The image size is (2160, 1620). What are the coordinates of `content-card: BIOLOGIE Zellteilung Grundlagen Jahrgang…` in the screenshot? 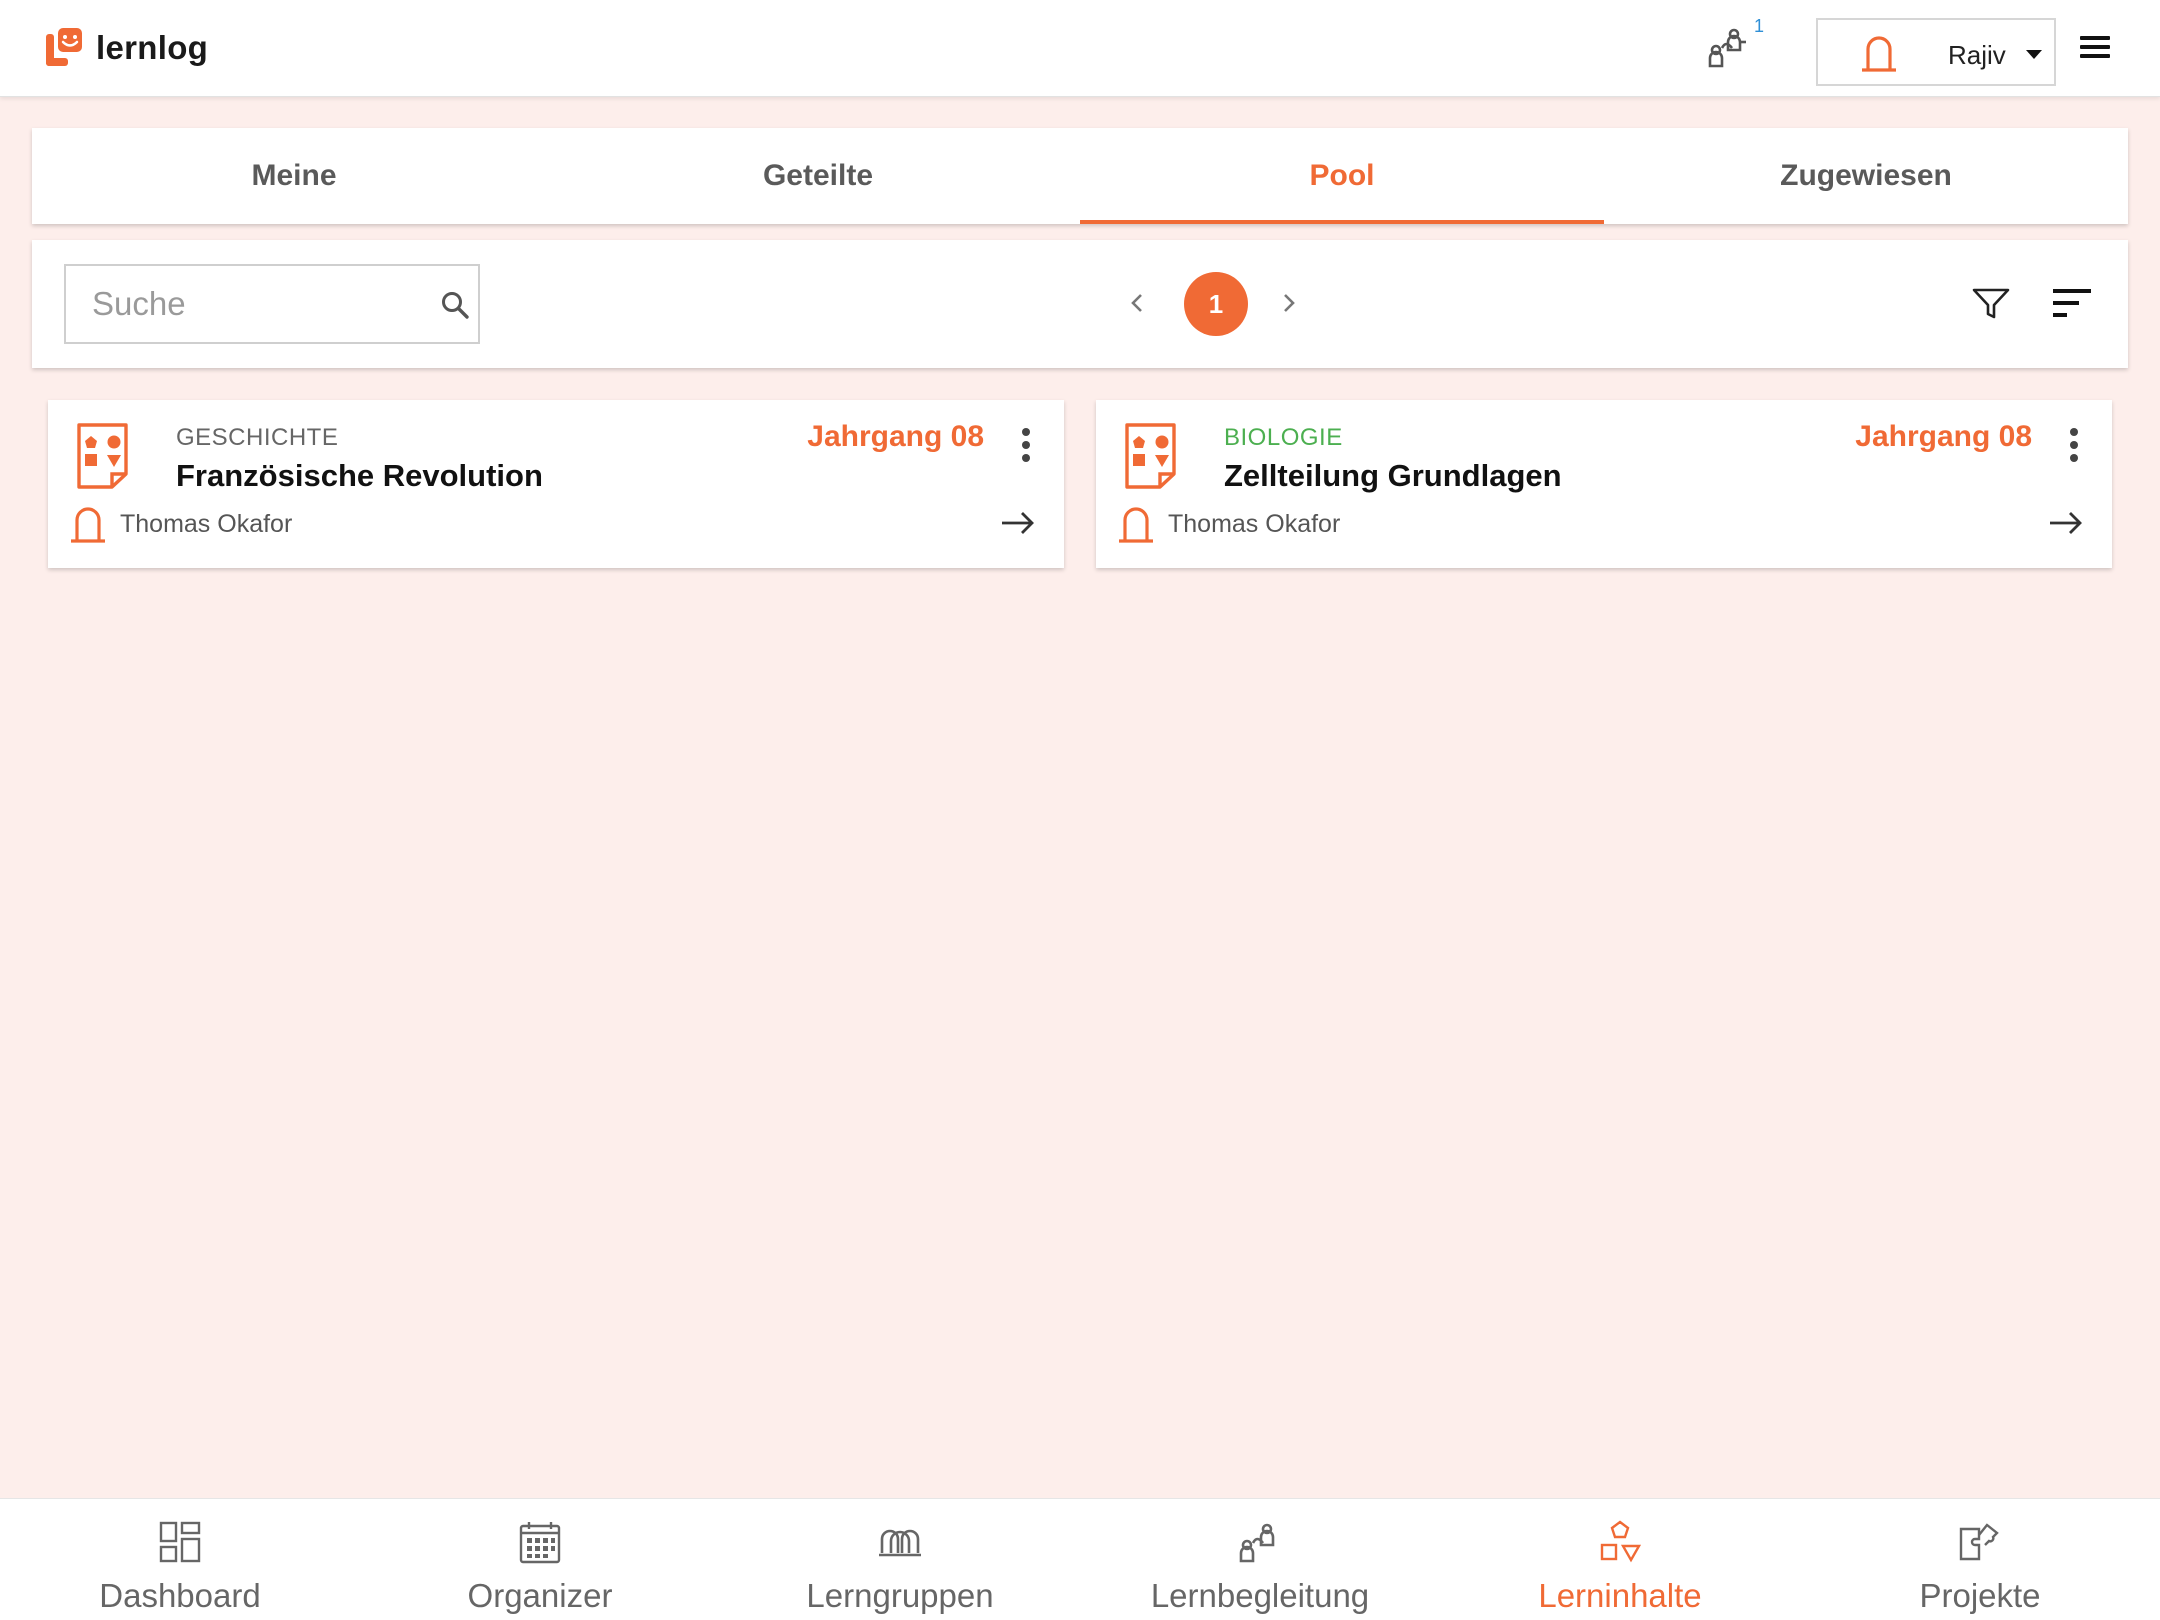 It's located at (1604, 484).